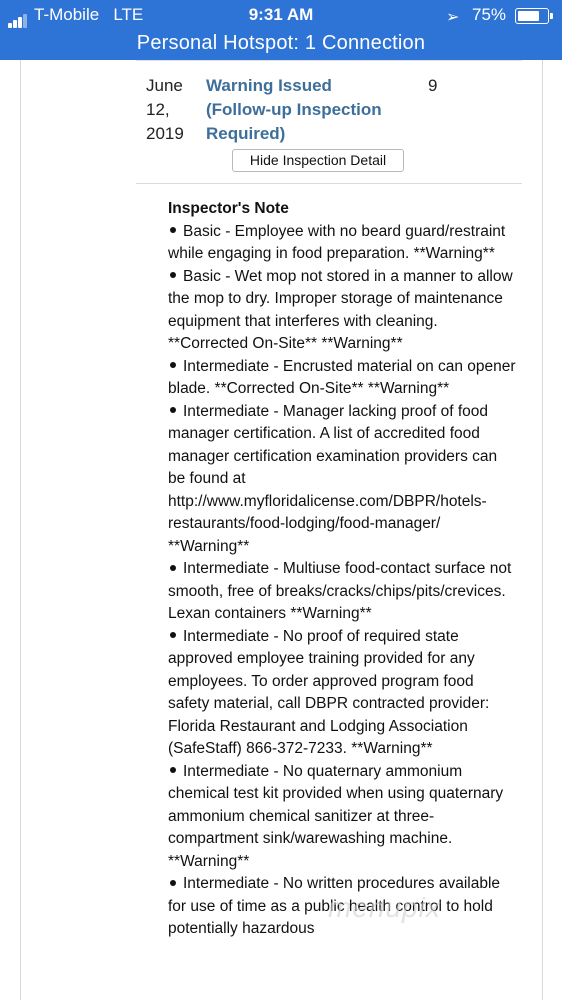  Describe the element at coordinates (164, 85) in the screenshot. I see `date-month: June` at that location.